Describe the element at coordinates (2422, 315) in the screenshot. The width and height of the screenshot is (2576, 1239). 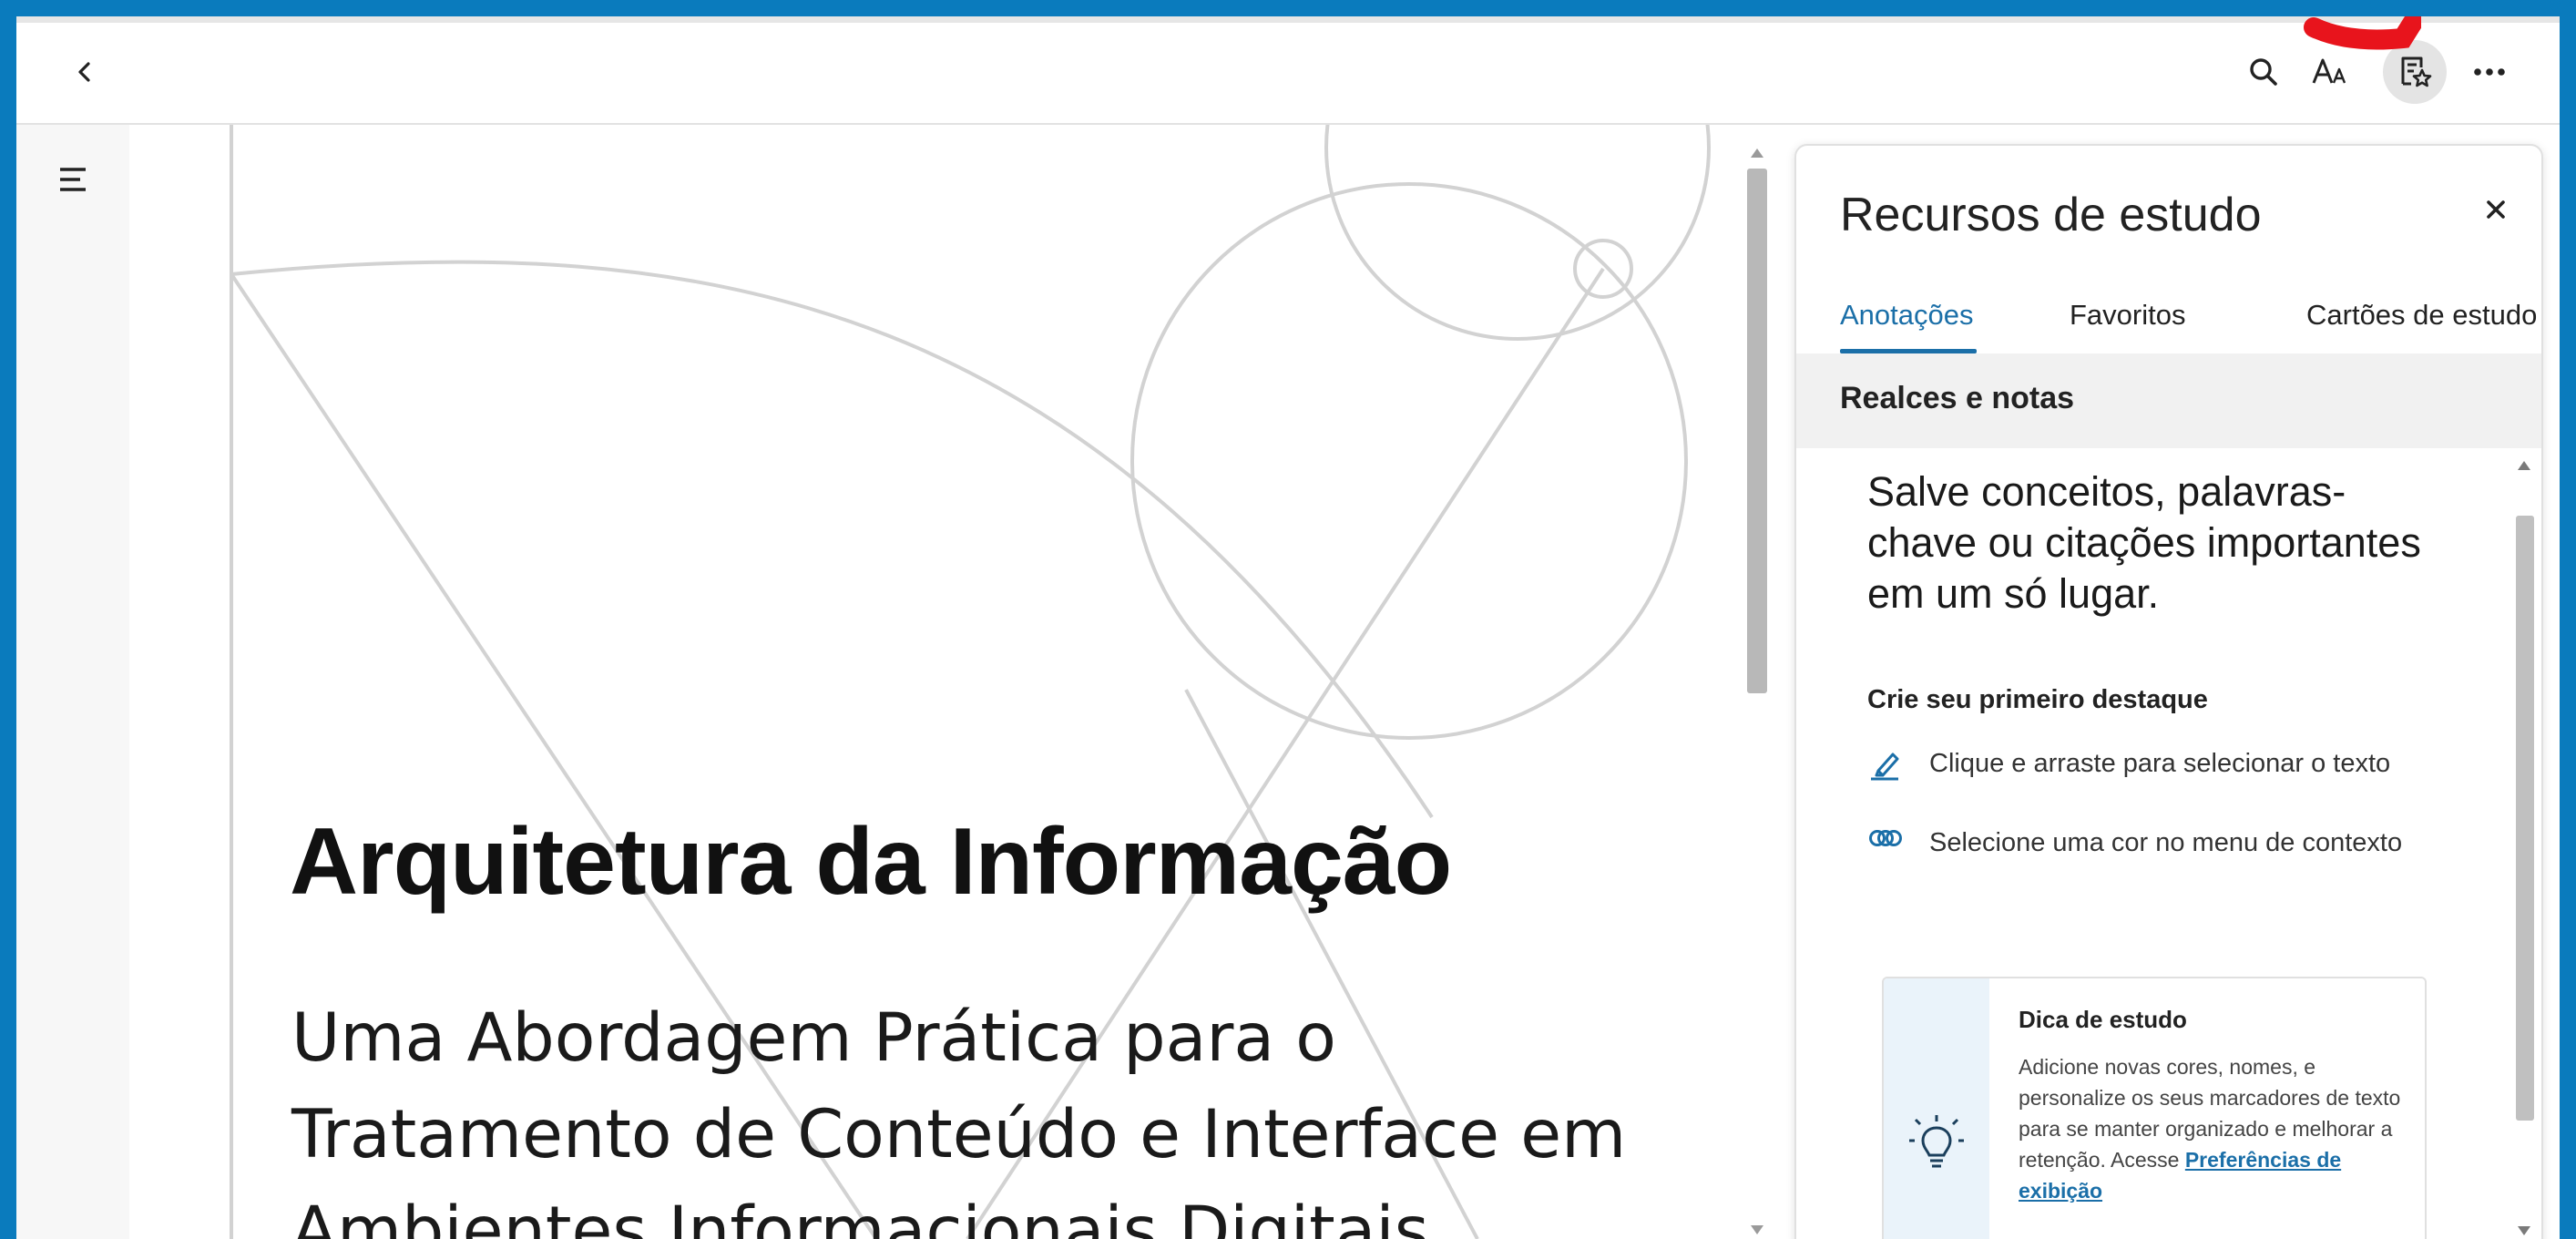
I see `tab-label: Cartões de estudo` at that location.